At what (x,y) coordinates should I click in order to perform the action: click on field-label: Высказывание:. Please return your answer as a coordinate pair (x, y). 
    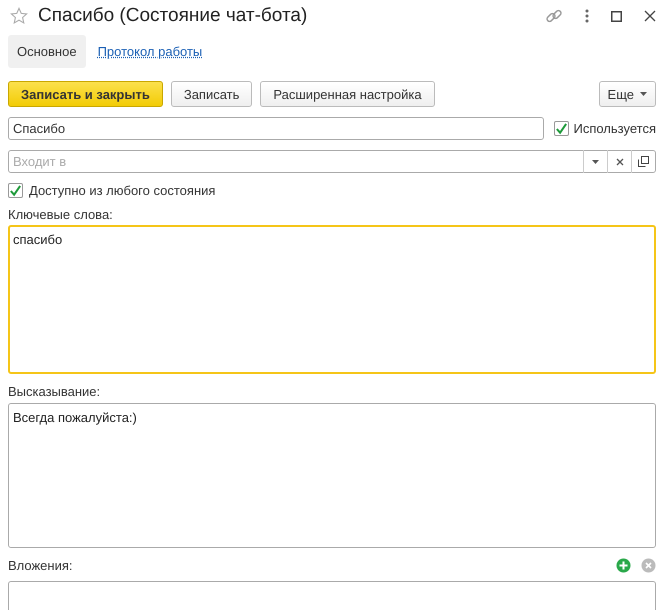
    Looking at the image, I should click on (54, 392).